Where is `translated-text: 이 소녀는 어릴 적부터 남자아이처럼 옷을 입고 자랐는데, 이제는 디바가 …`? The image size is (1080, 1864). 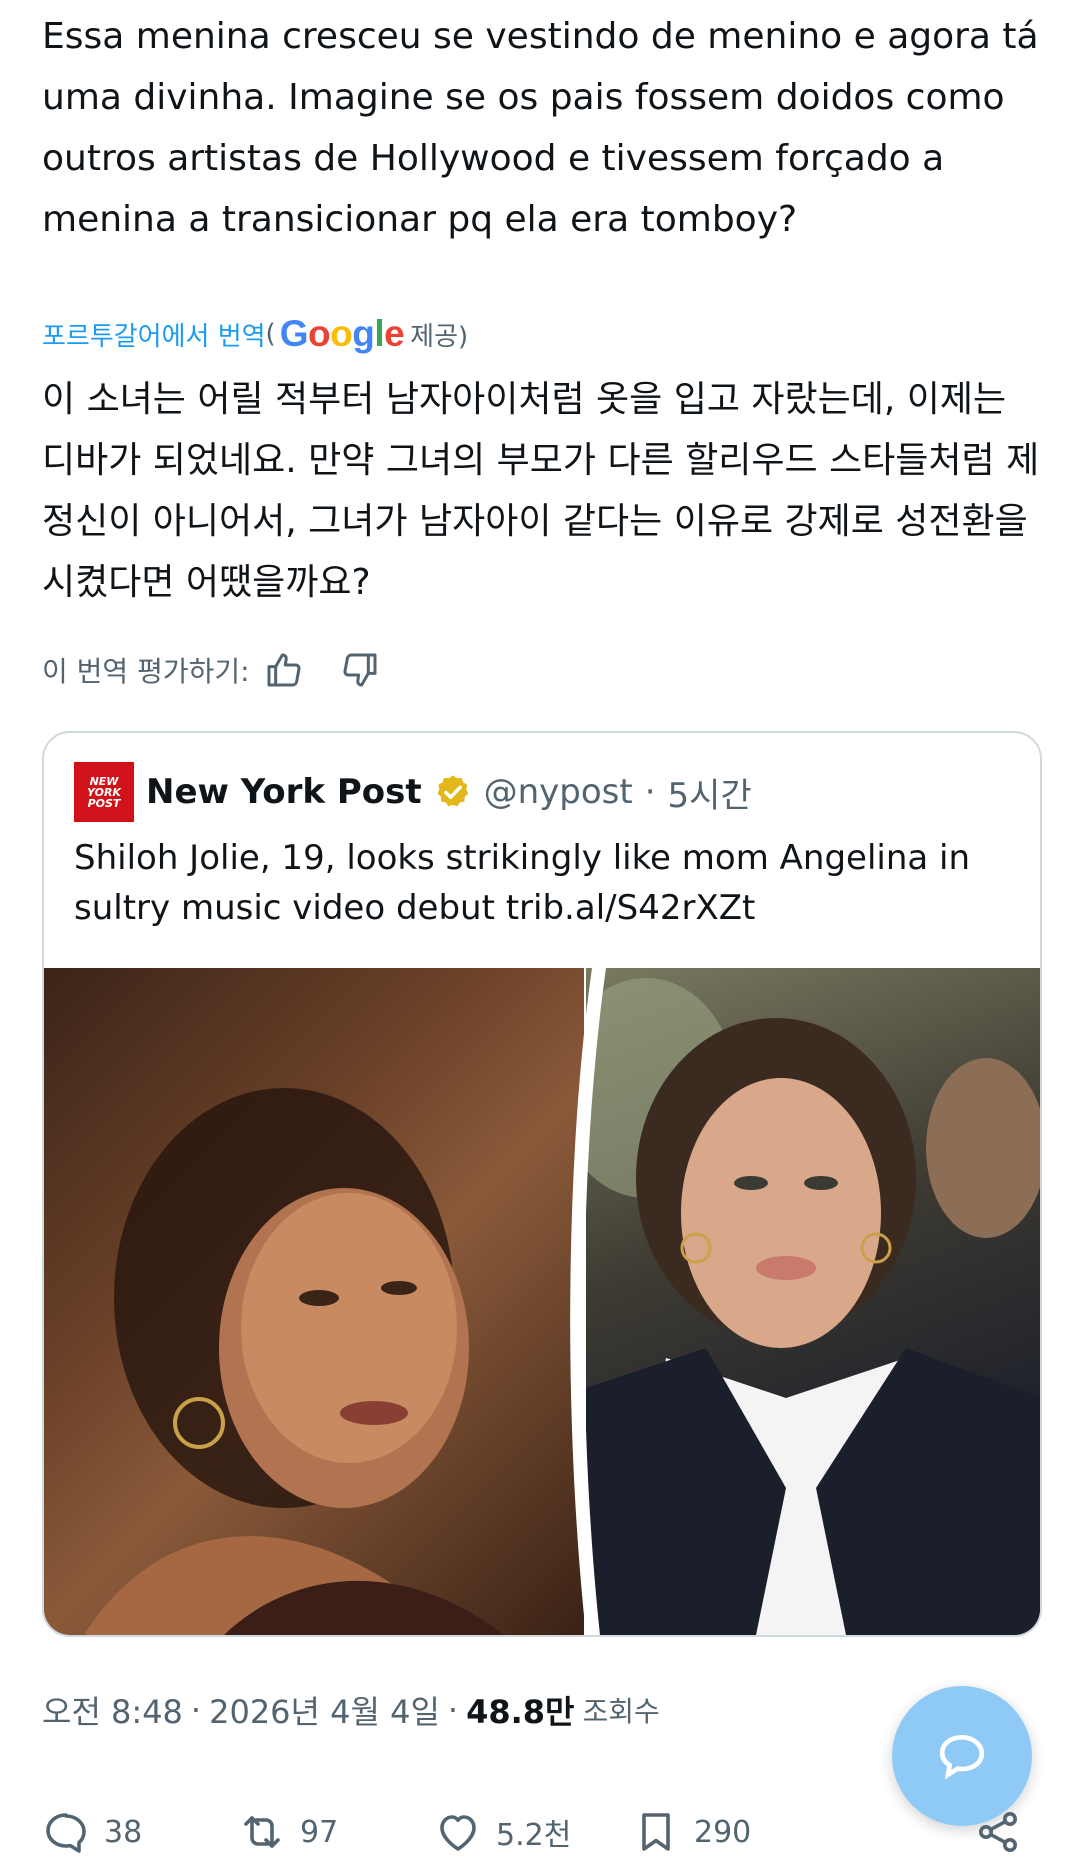 translated-text: 이 소녀는 어릴 적부터 남자아이처럼 옷을 입고 자랐는데, 이제는 디바가 … is located at coordinates (541, 491).